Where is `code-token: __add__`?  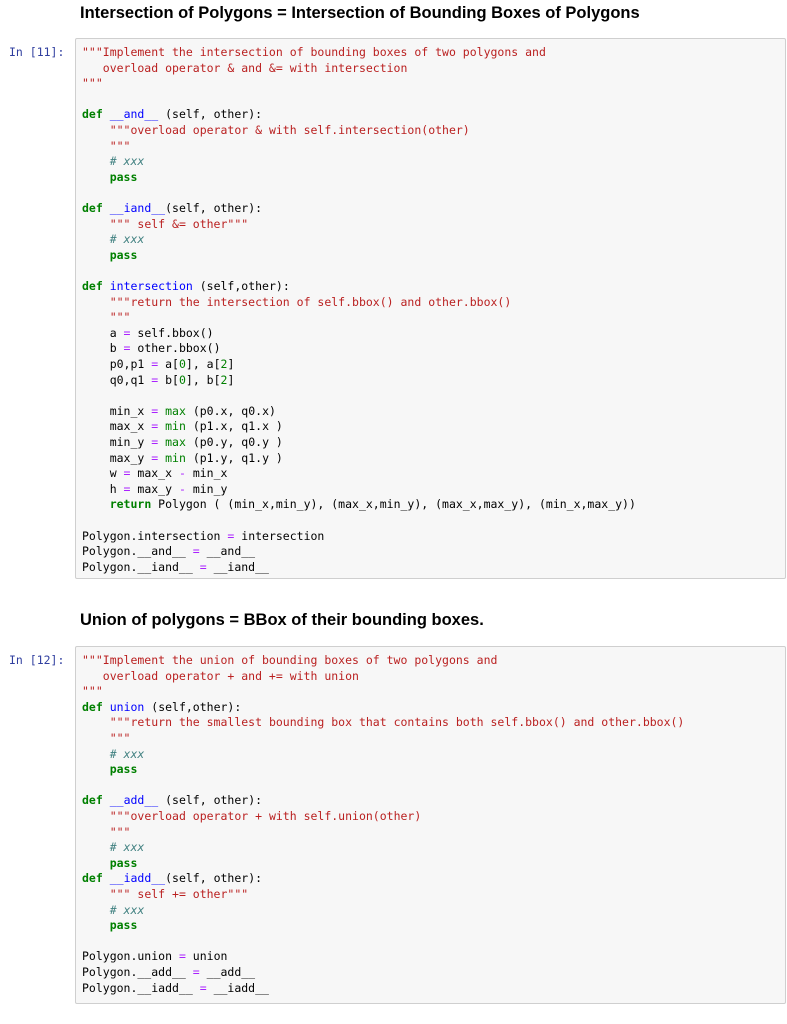 code-token: __add__ is located at coordinates (134, 800).